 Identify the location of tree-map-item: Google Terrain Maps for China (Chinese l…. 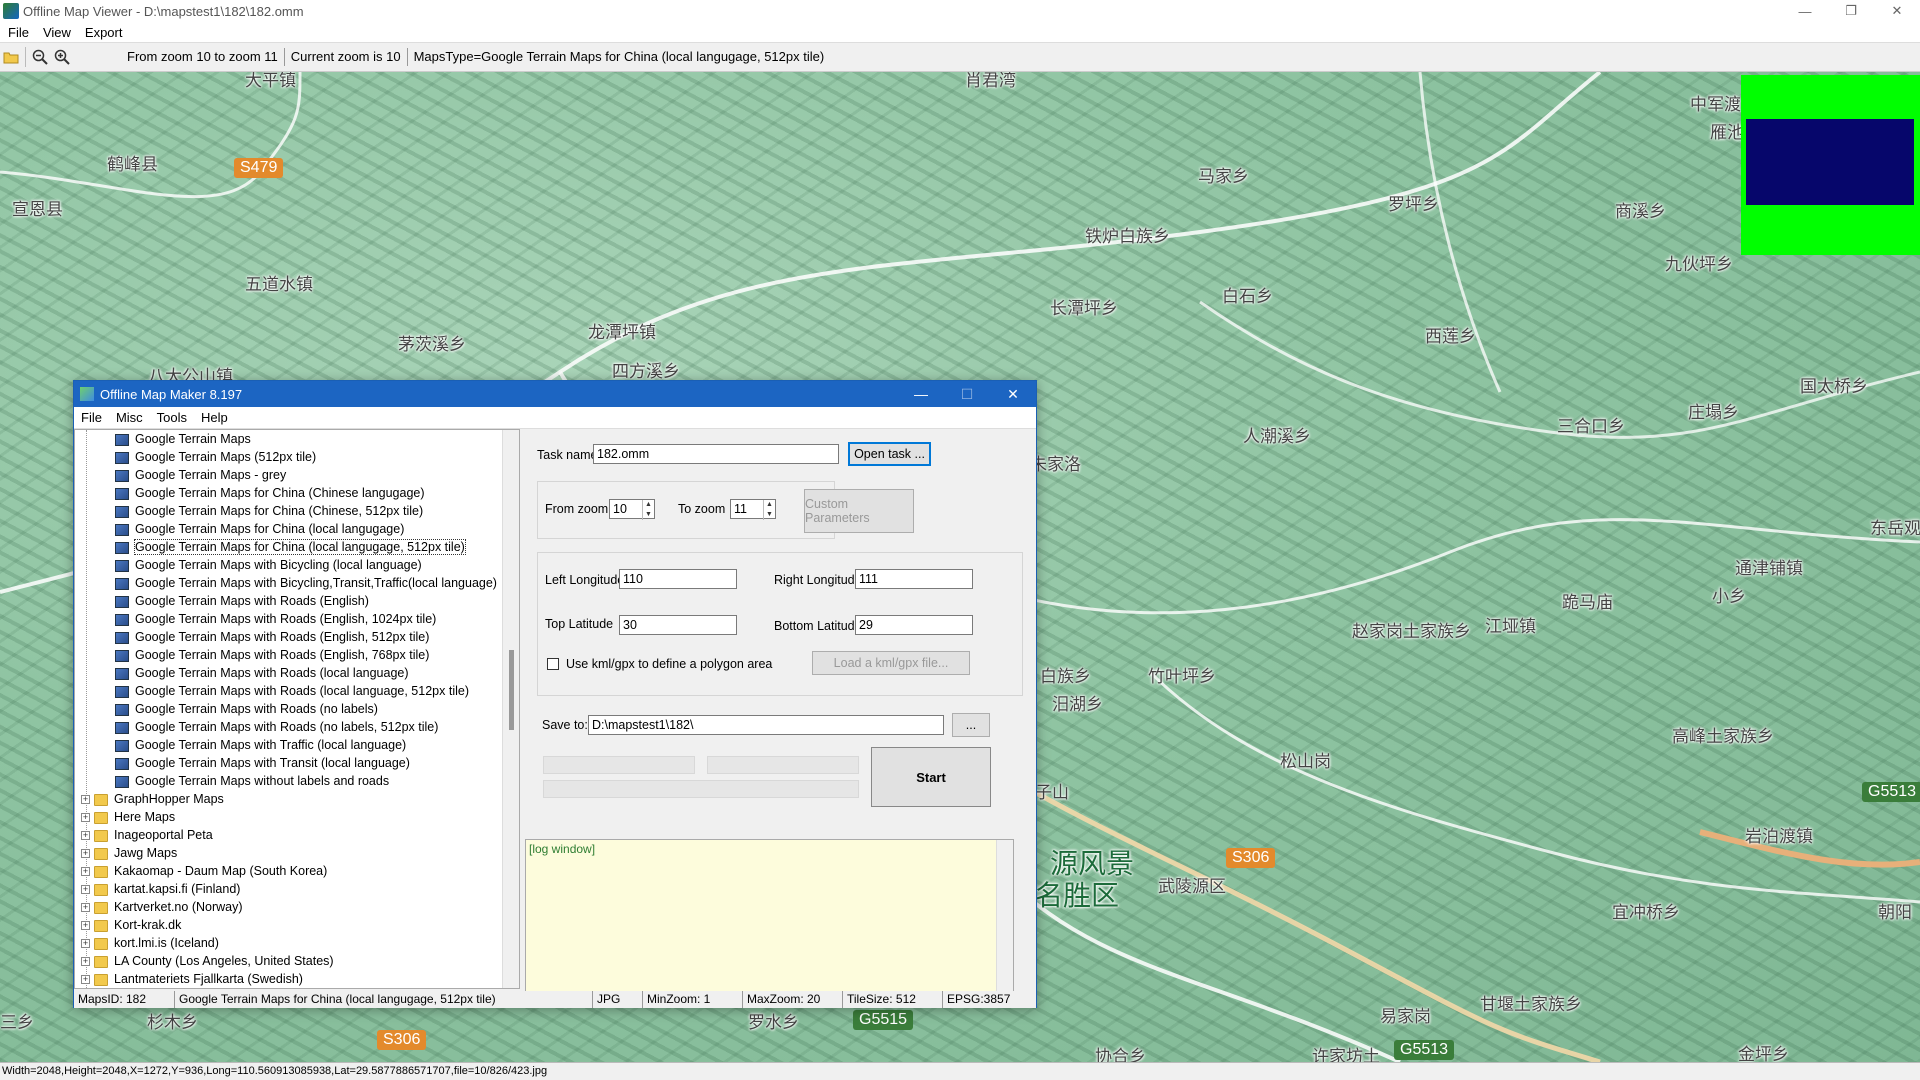
(297, 493).